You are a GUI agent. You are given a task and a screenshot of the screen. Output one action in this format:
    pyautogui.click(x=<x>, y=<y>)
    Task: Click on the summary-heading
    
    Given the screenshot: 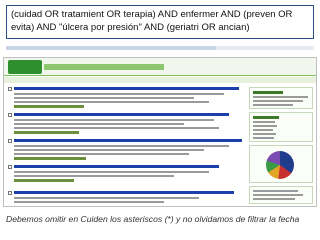 What is the action you would take?
    pyautogui.click(x=268, y=92)
    